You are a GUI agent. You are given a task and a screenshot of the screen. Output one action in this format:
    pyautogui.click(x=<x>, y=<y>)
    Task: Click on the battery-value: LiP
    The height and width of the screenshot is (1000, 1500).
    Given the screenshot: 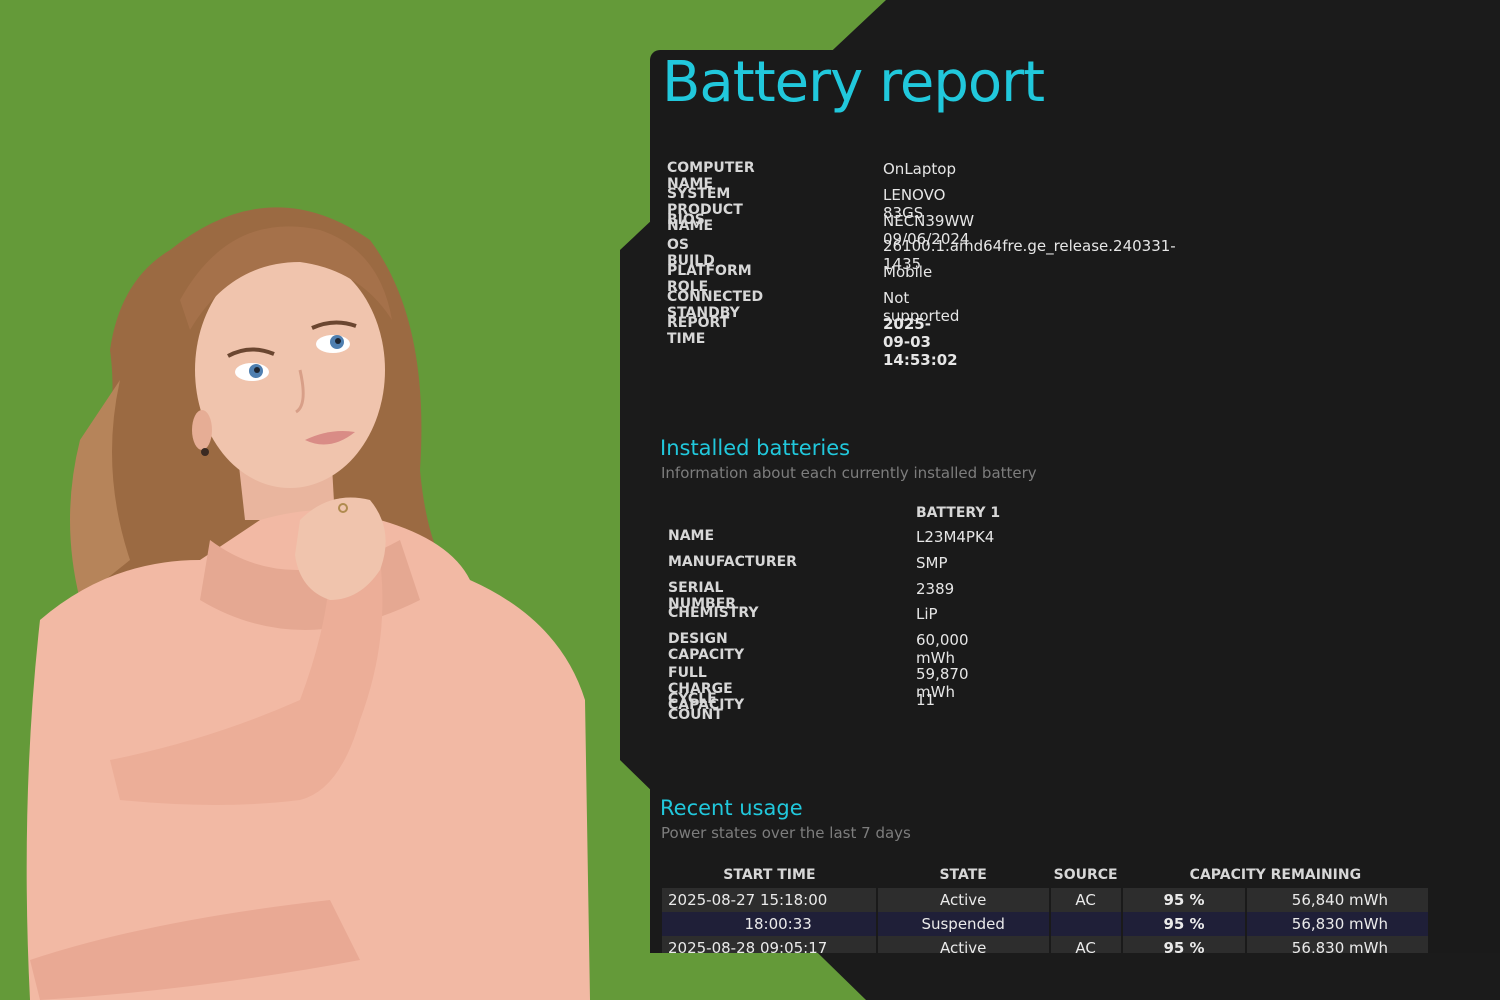 What is the action you would take?
    pyautogui.click(x=927, y=614)
    